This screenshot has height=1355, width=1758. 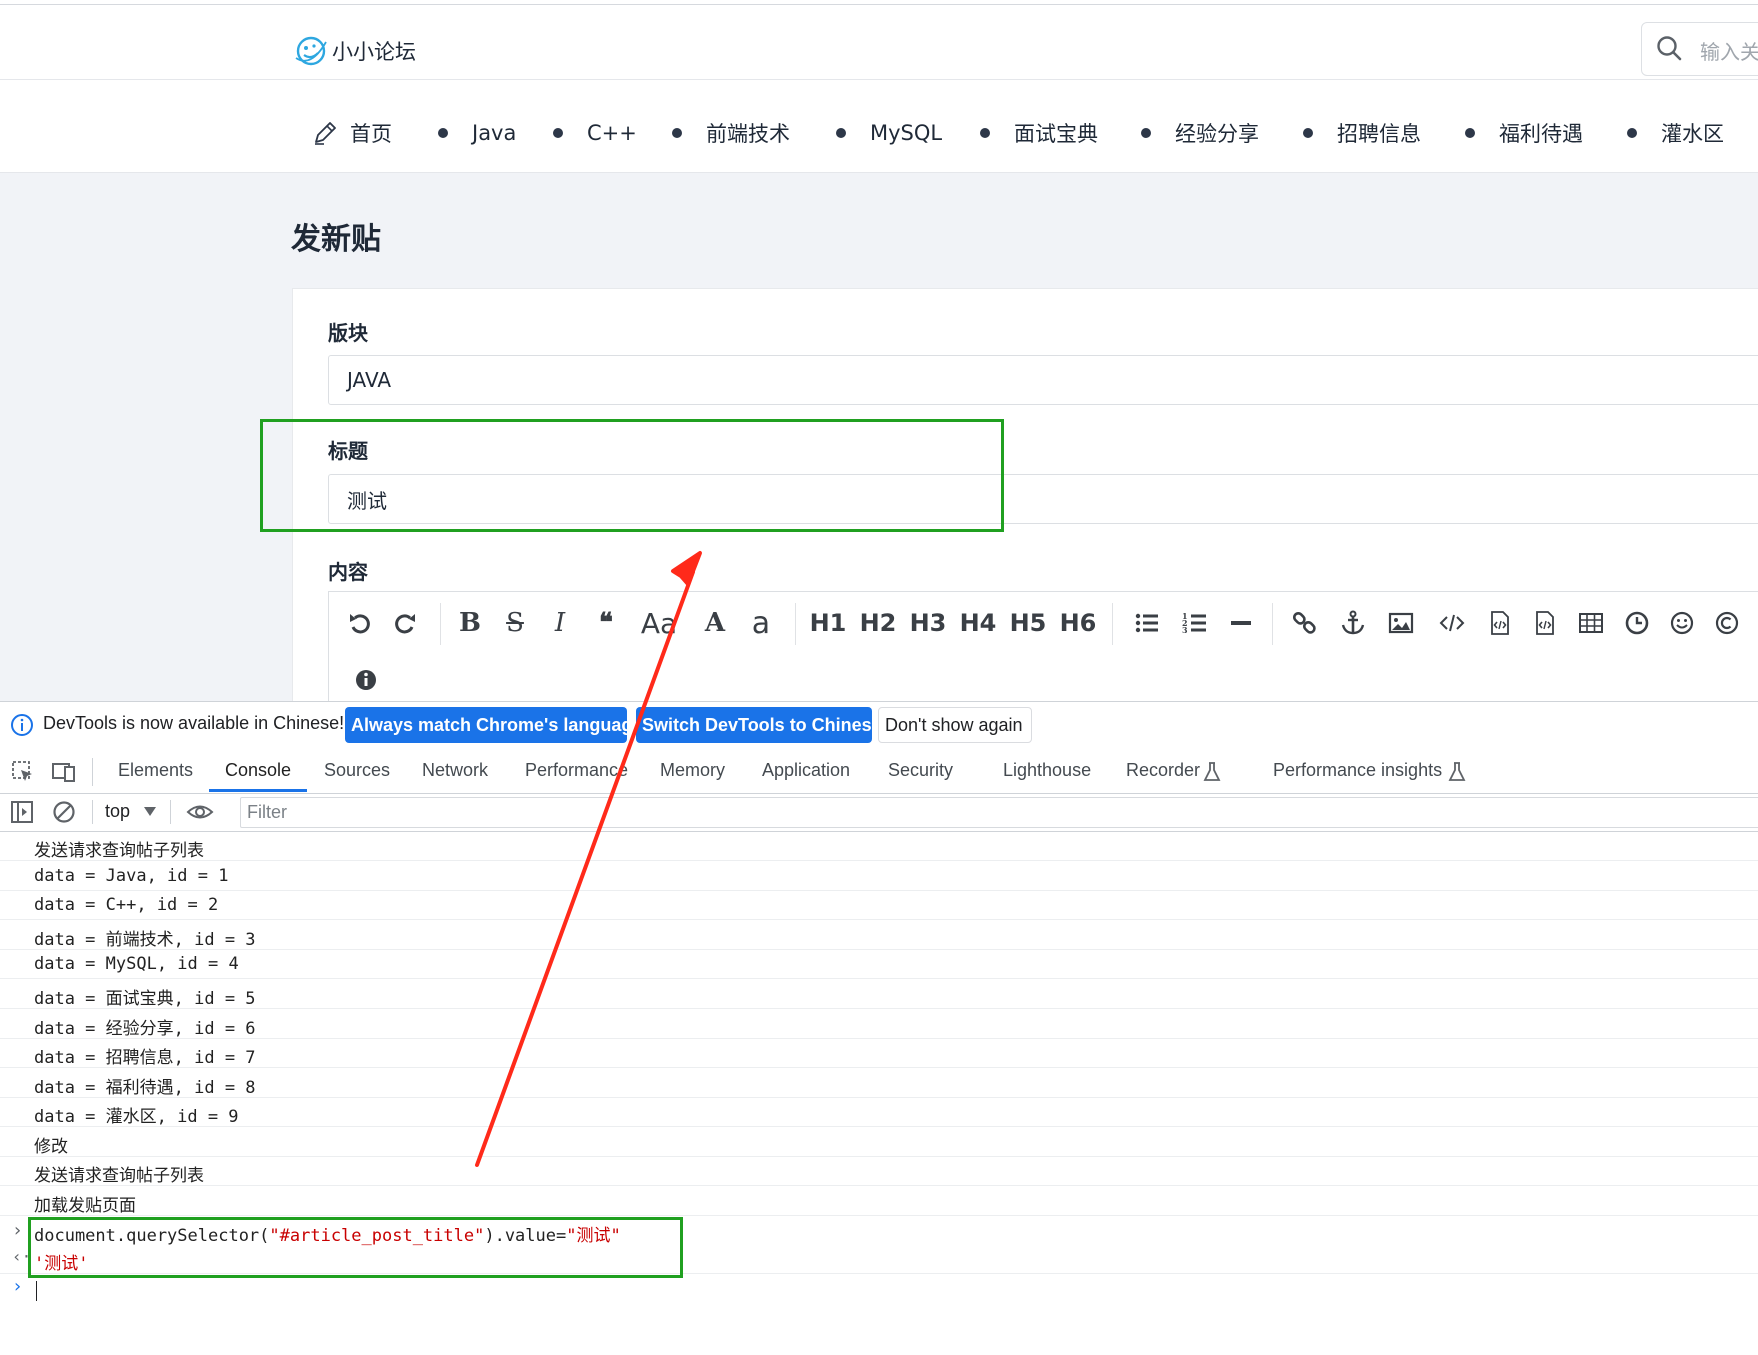 I want to click on dropdown-arrow-icon, so click(x=150, y=811).